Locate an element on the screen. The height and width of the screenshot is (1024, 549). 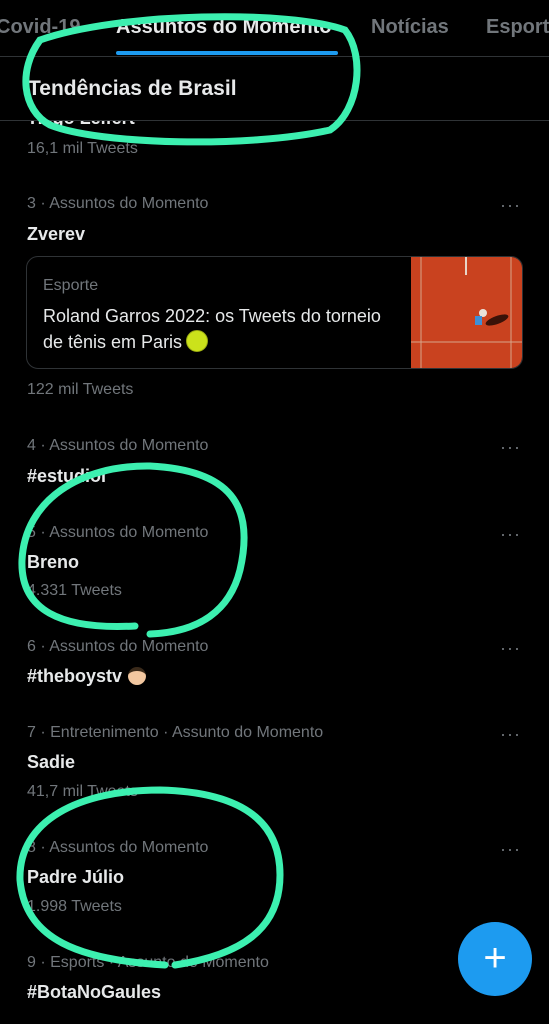
character-emoji-icon is located at coordinates (137, 676).